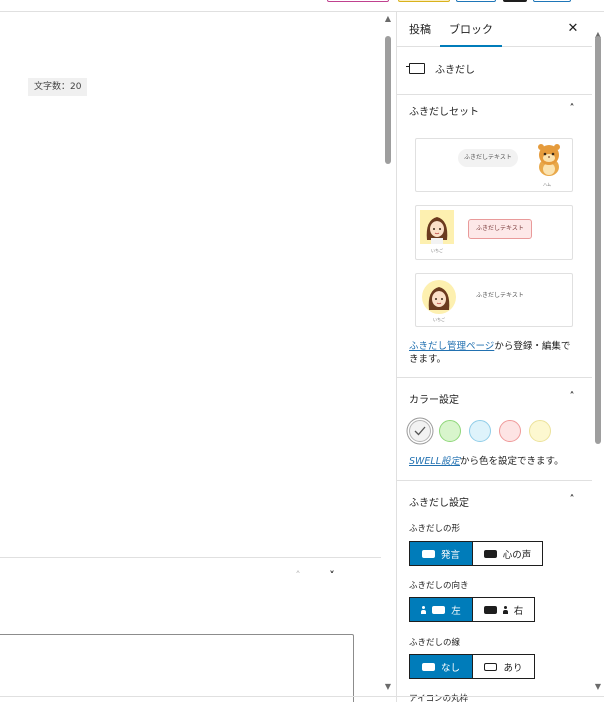 Image resolution: width=604 pixels, height=702 pixels. What do you see at coordinates (332, 576) in the screenshot?
I see `chevron-down-icon: ˅` at bounding box center [332, 576].